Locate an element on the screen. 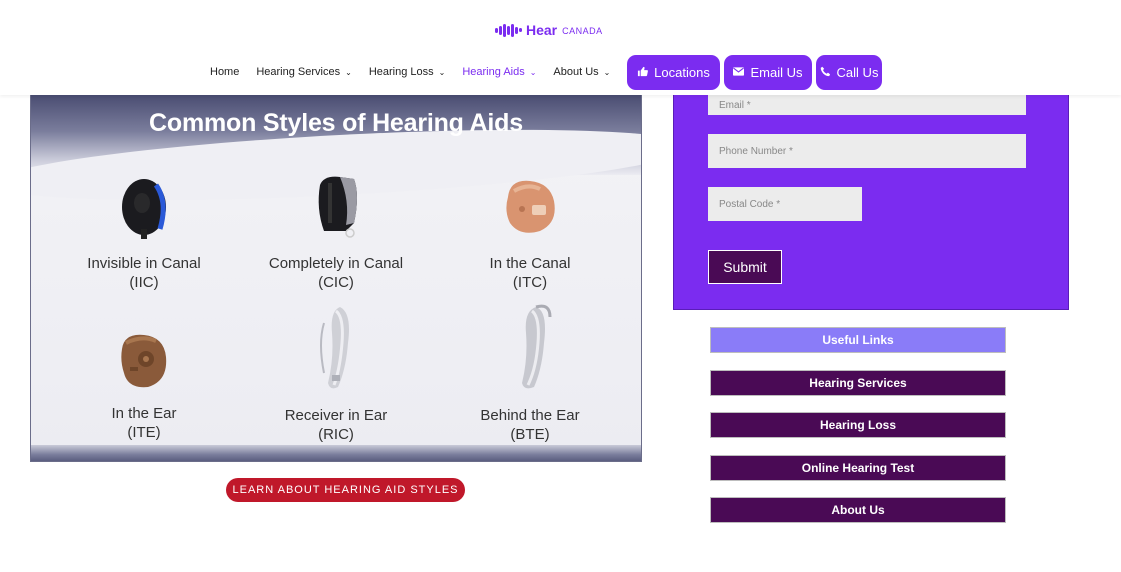 The width and height of the screenshot is (1121, 572). link-hearing-services: Hearing Services is located at coordinates (858, 383).